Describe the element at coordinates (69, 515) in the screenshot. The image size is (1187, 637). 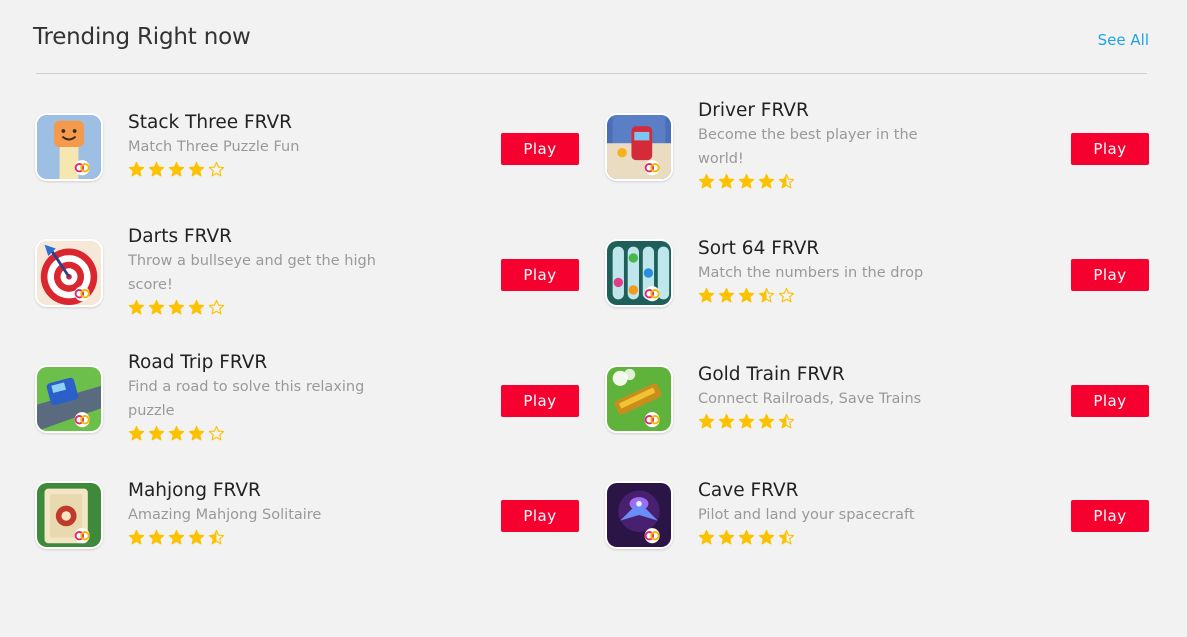
I see `mahjong-tile-icon` at that location.